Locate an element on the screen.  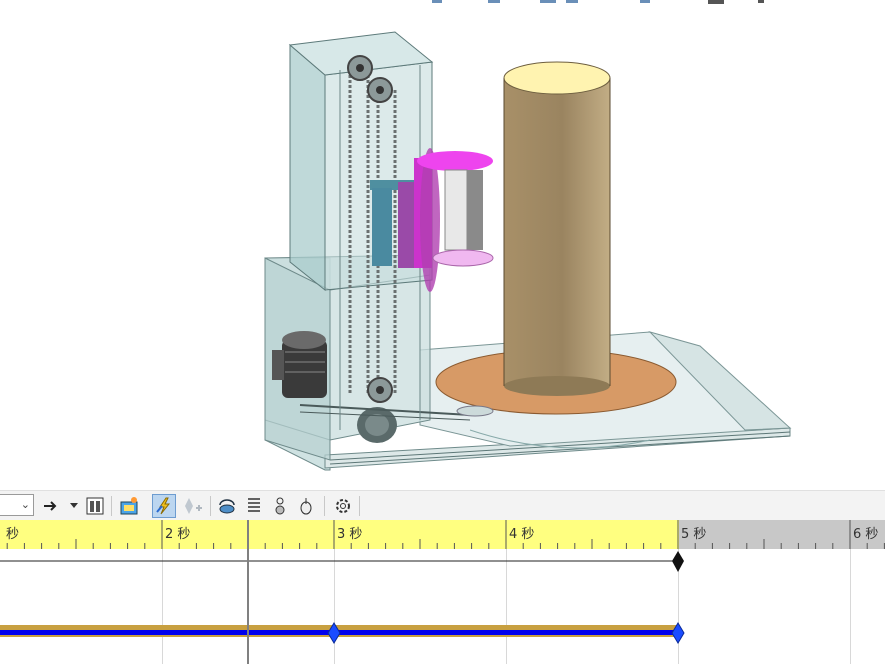
motion-study-properties-button is located at coordinates (343, 506).